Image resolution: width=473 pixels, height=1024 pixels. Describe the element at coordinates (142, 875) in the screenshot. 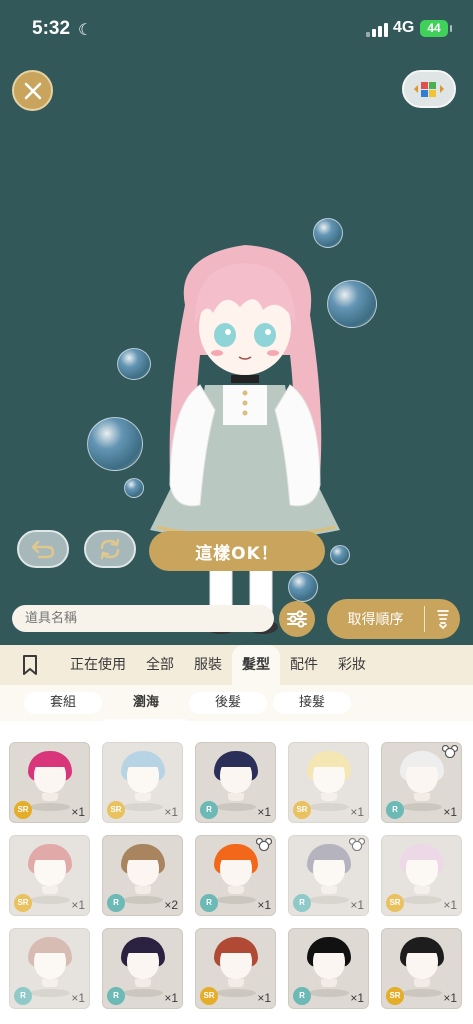

I see `hair-item: R ×2` at that location.